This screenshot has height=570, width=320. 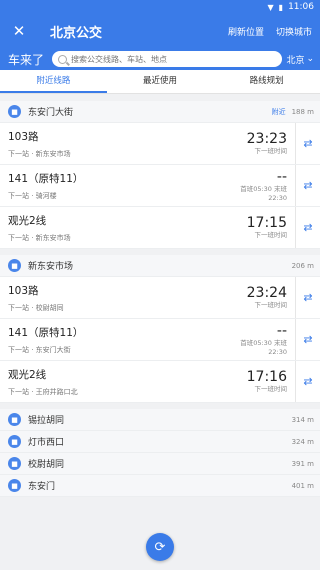 What do you see at coordinates (160, 420) in the screenshot?
I see `stop-header: ■ 锡拉胡同 314 m` at bounding box center [160, 420].